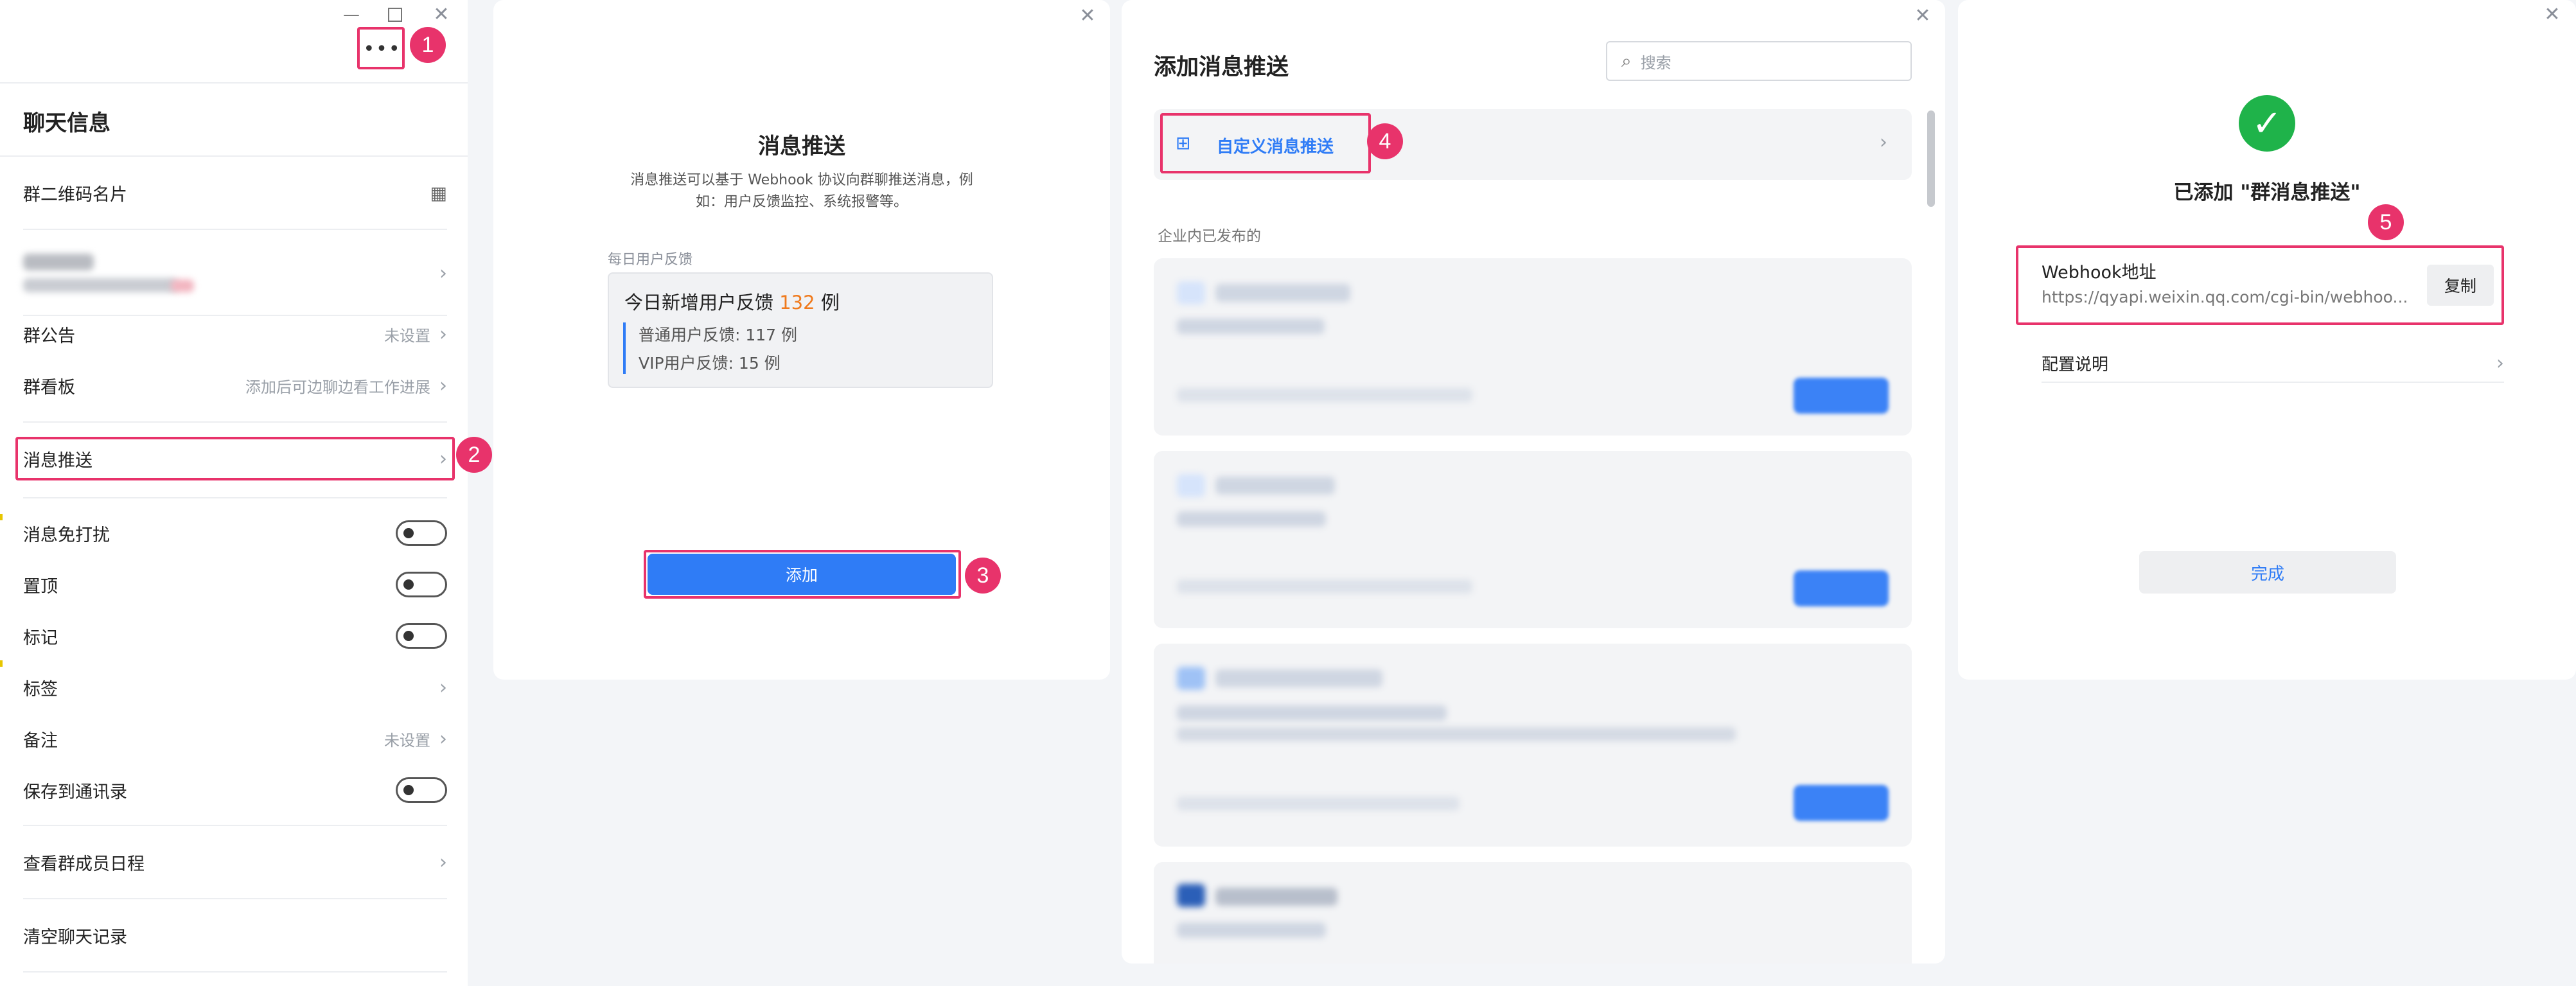 The image size is (2576, 986). I want to click on group-qr-label: 群二维码名片, so click(75, 194).